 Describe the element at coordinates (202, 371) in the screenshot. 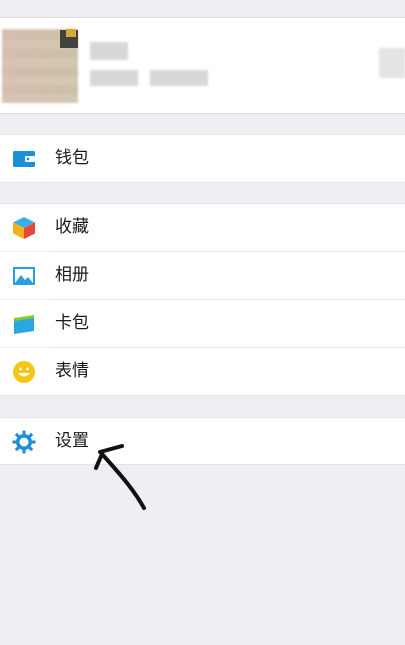

I see `menu-item-stickers: 表情` at that location.